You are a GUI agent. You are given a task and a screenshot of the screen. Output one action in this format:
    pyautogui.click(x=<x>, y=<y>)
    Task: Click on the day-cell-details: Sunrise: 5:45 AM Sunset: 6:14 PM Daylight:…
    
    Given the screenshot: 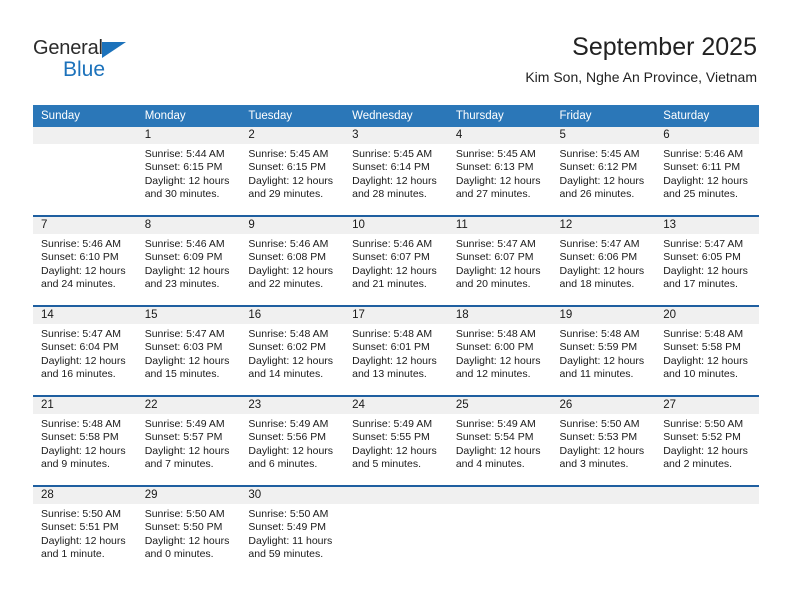 What is the action you would take?
    pyautogui.click(x=396, y=173)
    